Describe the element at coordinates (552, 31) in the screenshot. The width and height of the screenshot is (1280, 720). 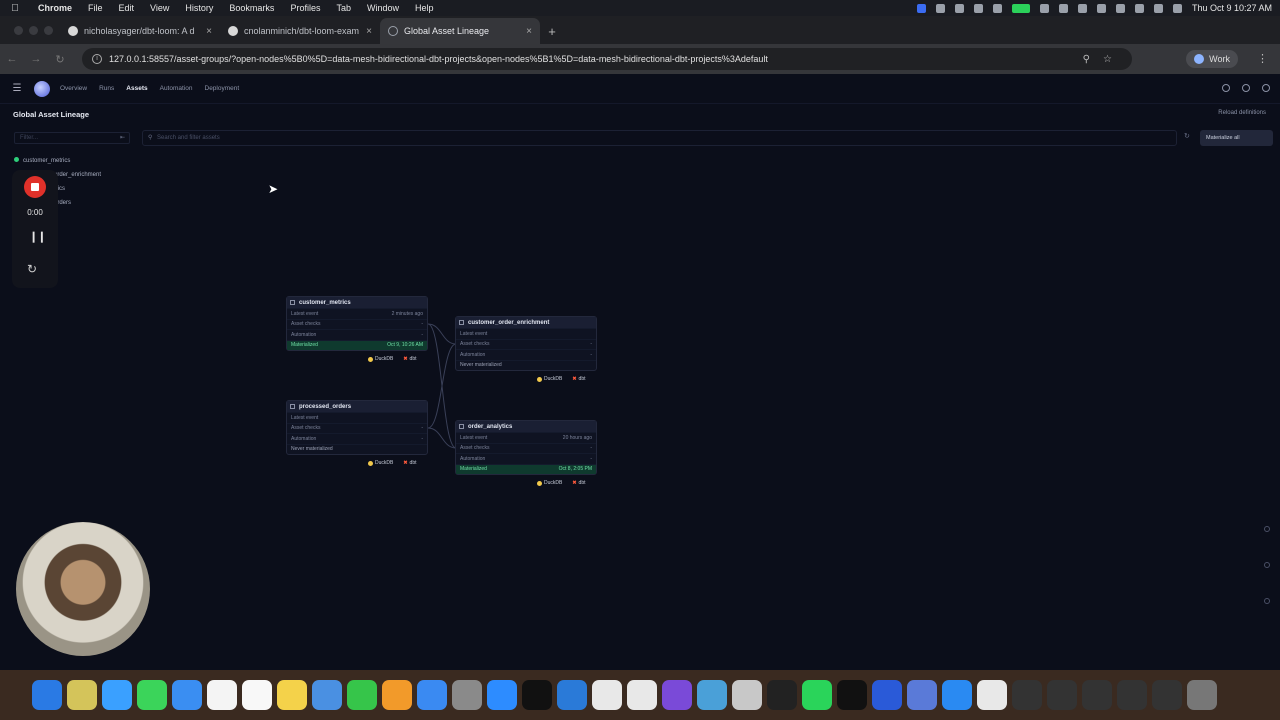
I see `new-tab-button: +` at that location.